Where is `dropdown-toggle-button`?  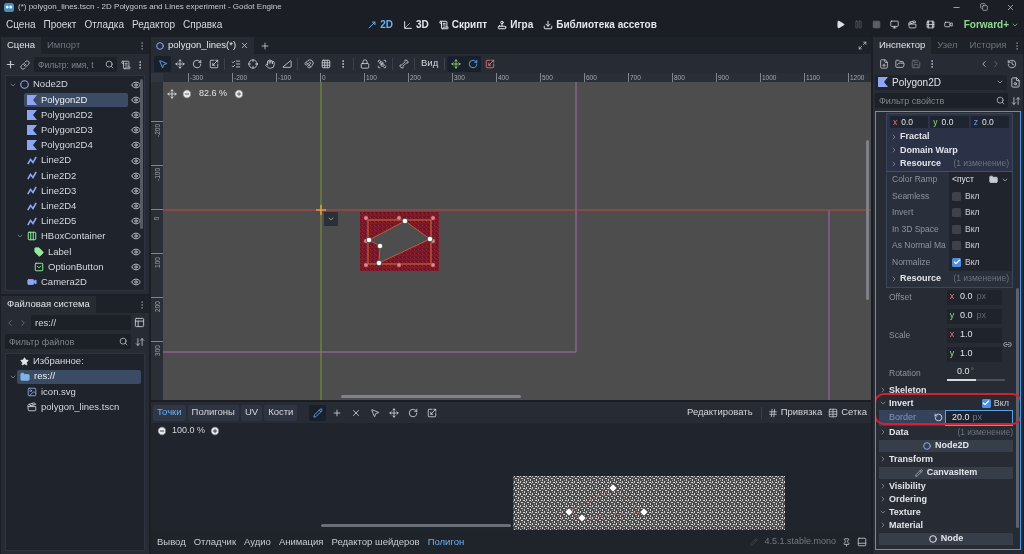
dropdown-toggle-button is located at coordinates (331, 219).